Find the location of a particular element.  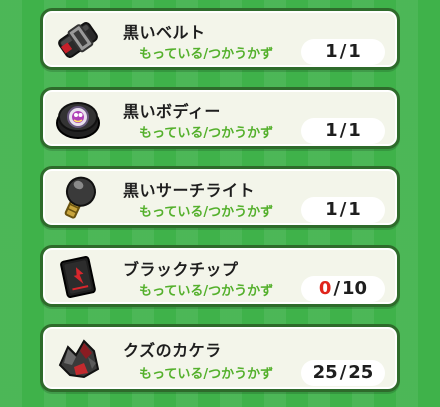

owned-count: 0 is located at coordinates (325, 288).